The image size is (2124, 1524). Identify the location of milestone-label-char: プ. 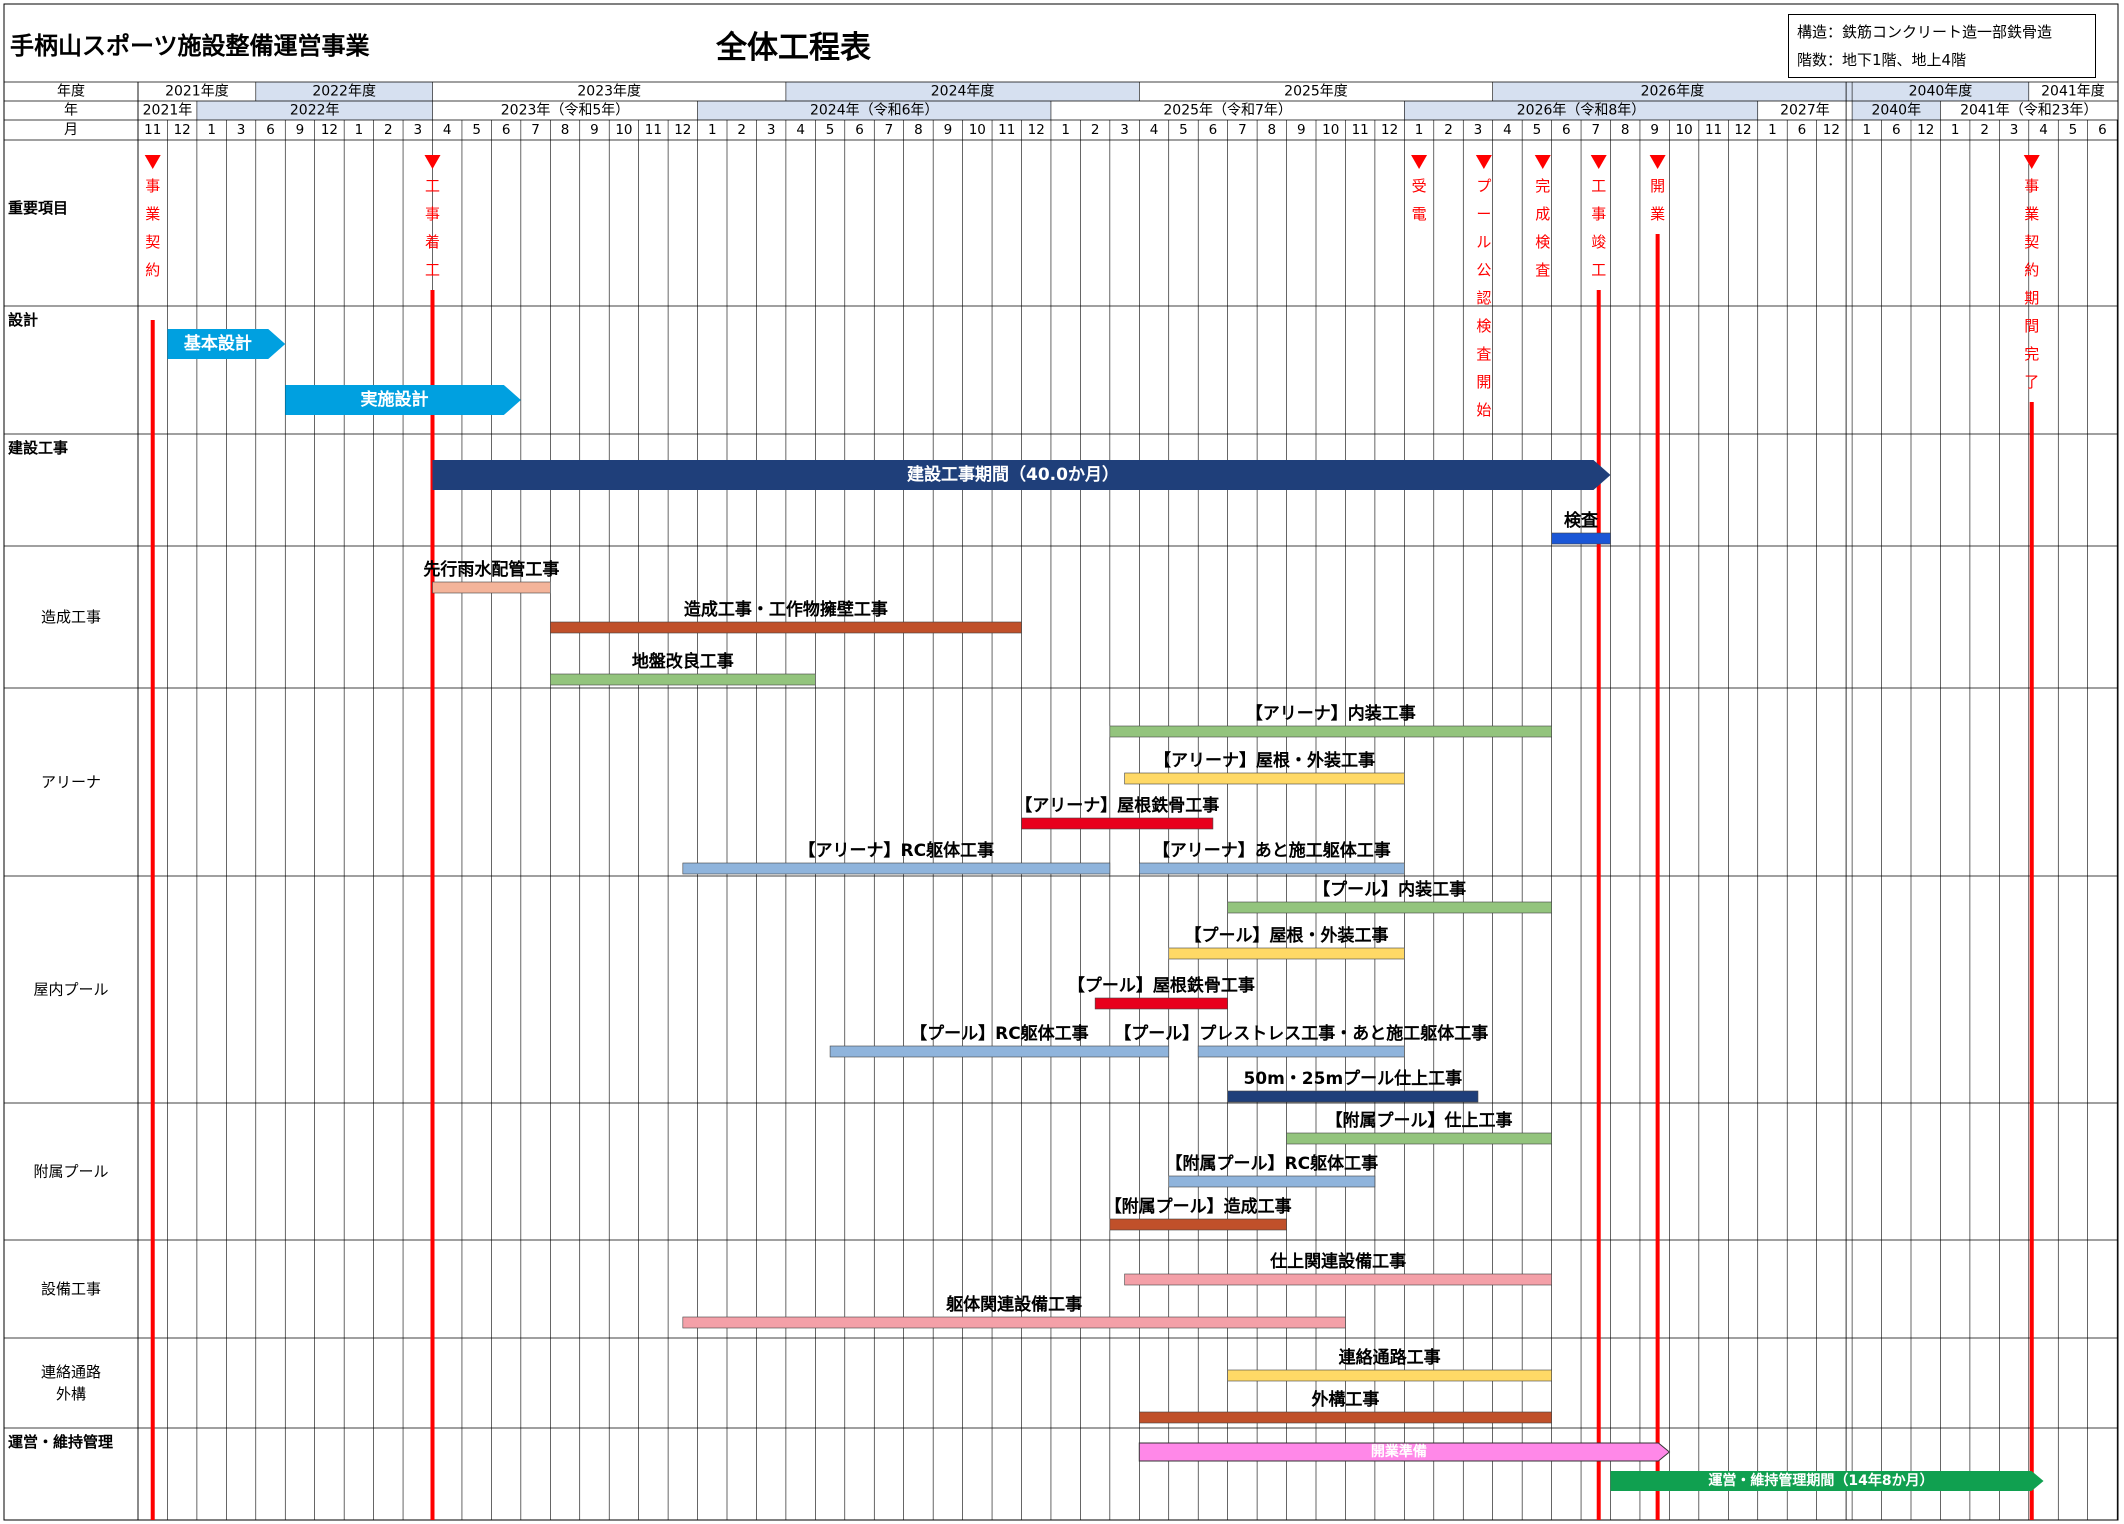
(1483, 186).